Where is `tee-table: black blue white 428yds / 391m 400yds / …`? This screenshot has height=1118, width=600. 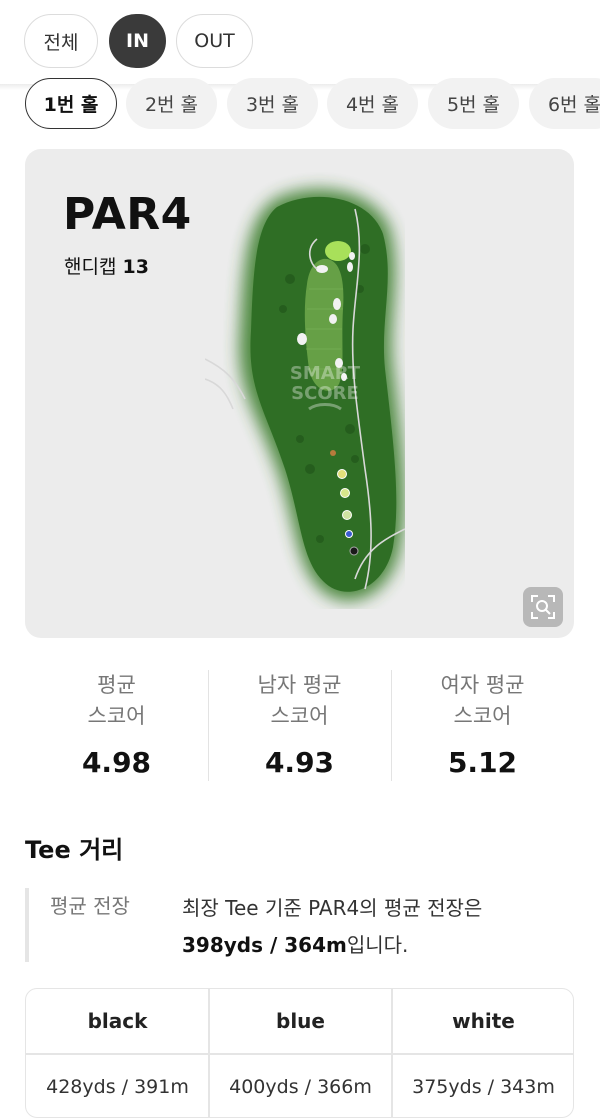
tee-table: black blue white 428yds / 391m 400yds / … is located at coordinates (299, 1053).